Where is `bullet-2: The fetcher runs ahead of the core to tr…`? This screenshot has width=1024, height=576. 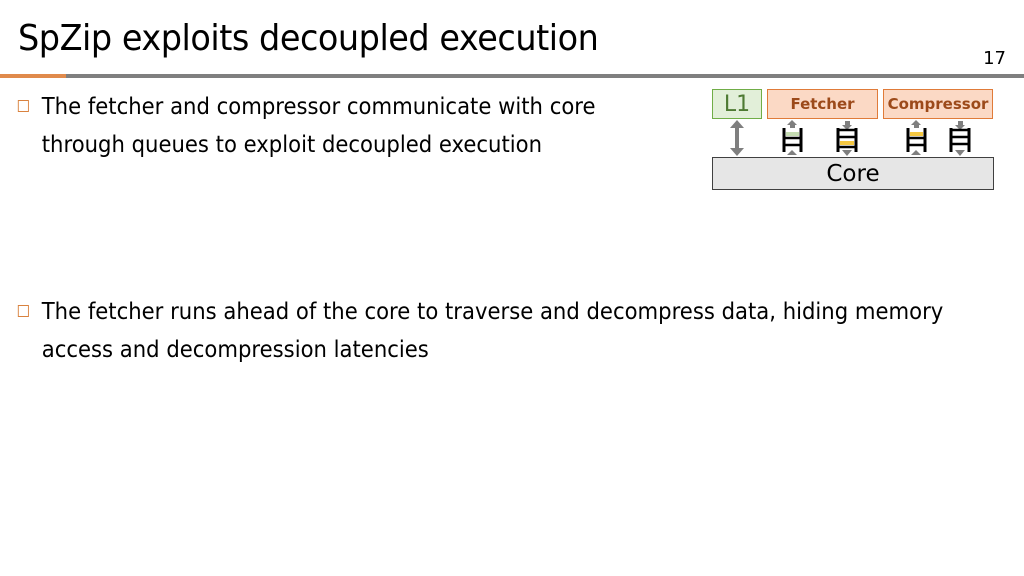 bullet-2: The fetcher runs ahead of the core to tr… is located at coordinates (499, 331).